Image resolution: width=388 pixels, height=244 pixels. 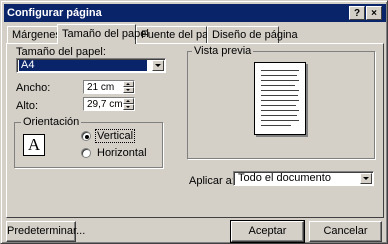 I want to click on tab-paper-size-label: Tamaño del papel, so click(x=105, y=34).